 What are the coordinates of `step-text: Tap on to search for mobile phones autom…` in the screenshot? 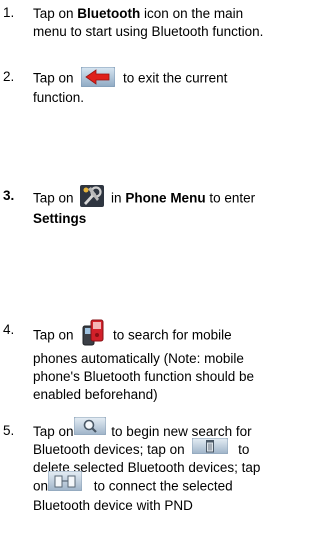 It's located at (149, 361).